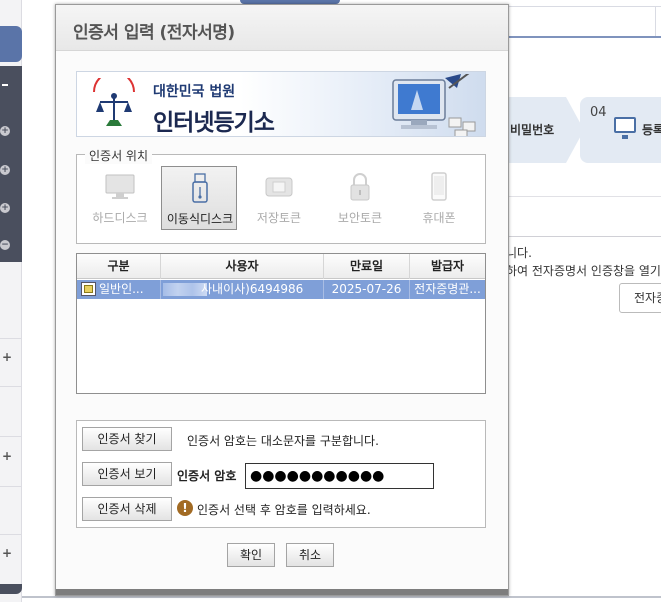 The image size is (661, 602). I want to click on dialog-title: 인증서 입력 (전자서명), so click(154, 33).